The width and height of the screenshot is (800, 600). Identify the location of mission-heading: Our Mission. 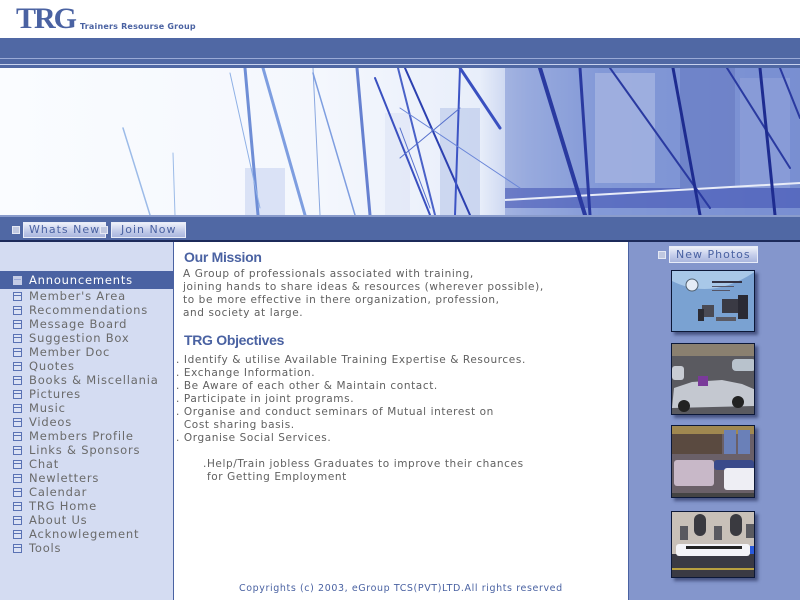
(223, 257).